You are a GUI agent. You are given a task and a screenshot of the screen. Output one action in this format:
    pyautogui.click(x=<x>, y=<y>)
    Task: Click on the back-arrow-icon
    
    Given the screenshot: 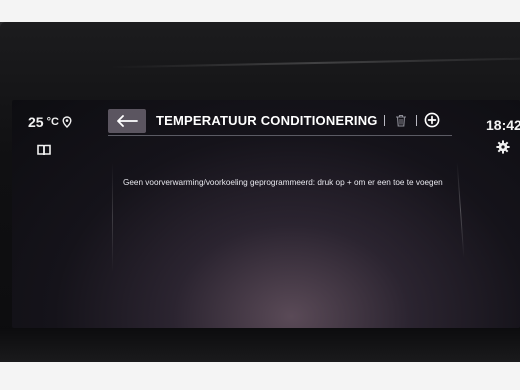 What is the action you would take?
    pyautogui.click(x=127, y=121)
    